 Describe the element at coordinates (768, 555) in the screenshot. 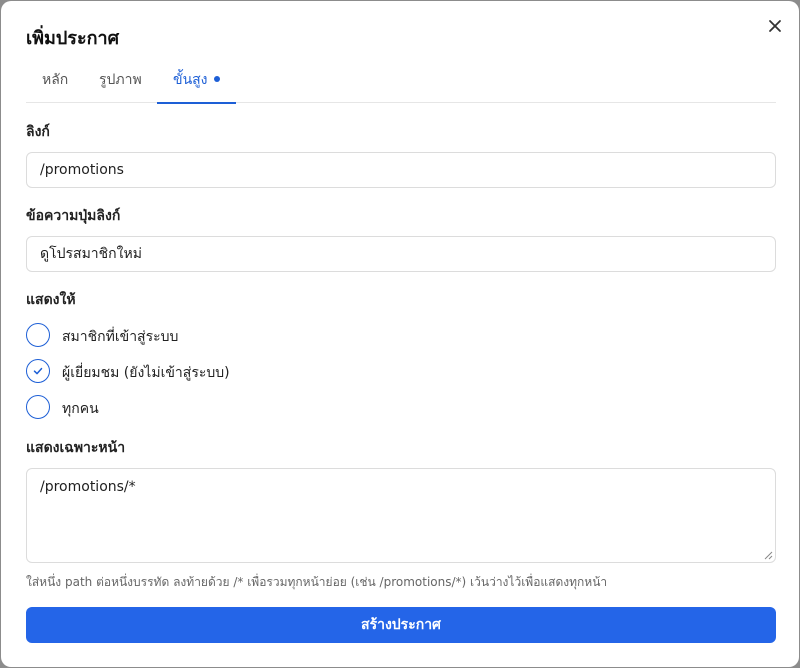

I see `resize-handle-icon` at that location.